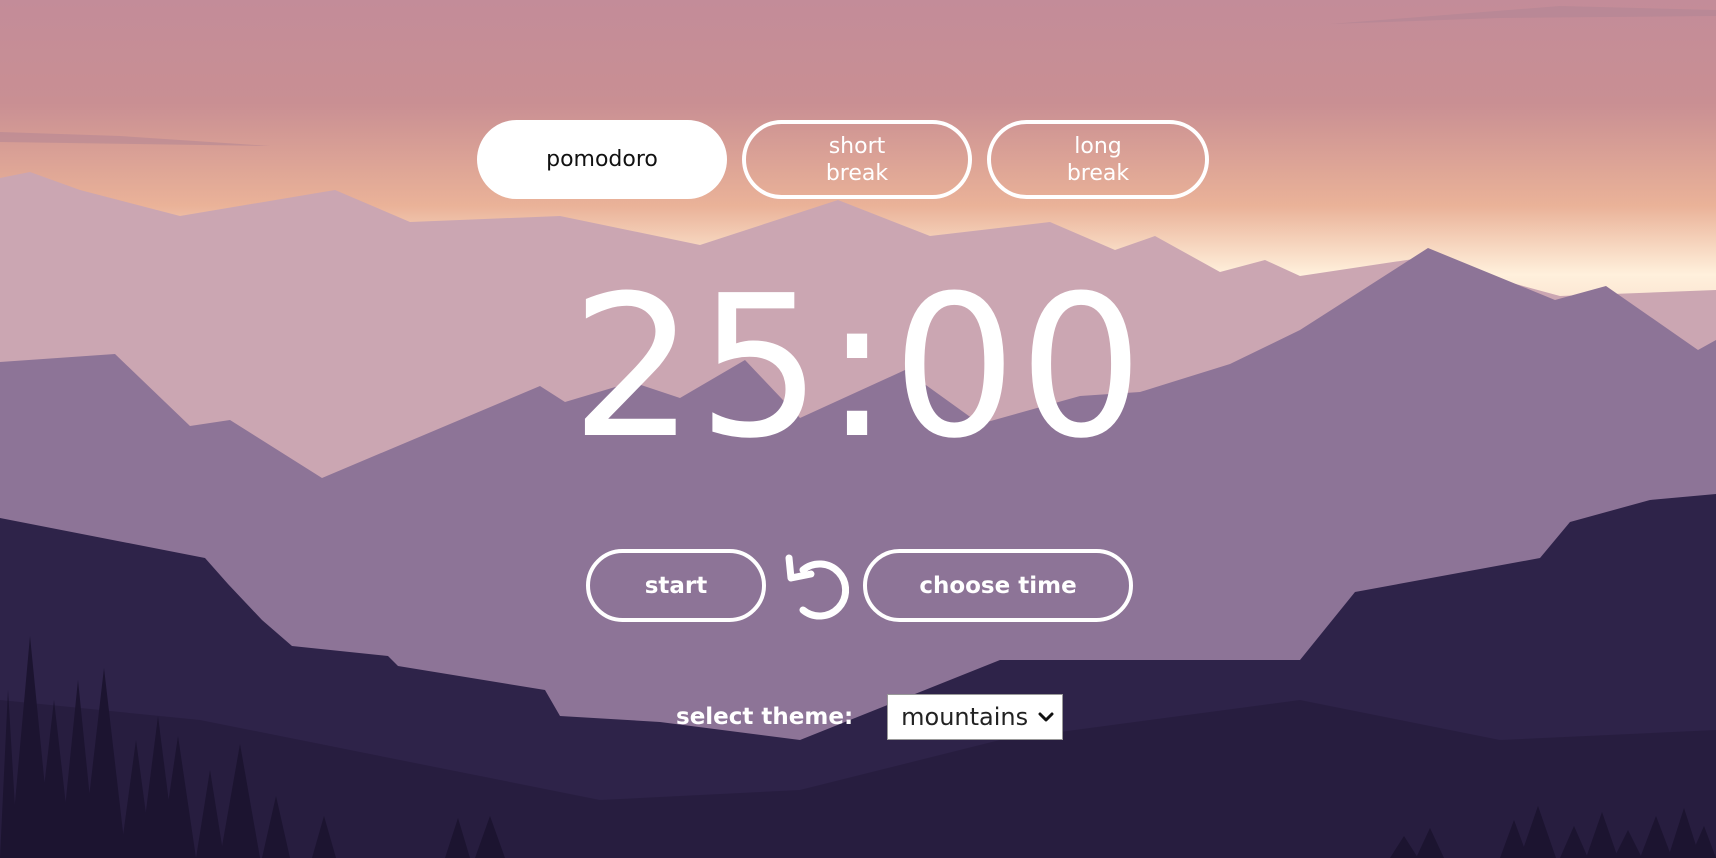 This screenshot has height=858, width=1716. I want to click on mode-tabs: pomodoro short break long break, so click(850, 159).